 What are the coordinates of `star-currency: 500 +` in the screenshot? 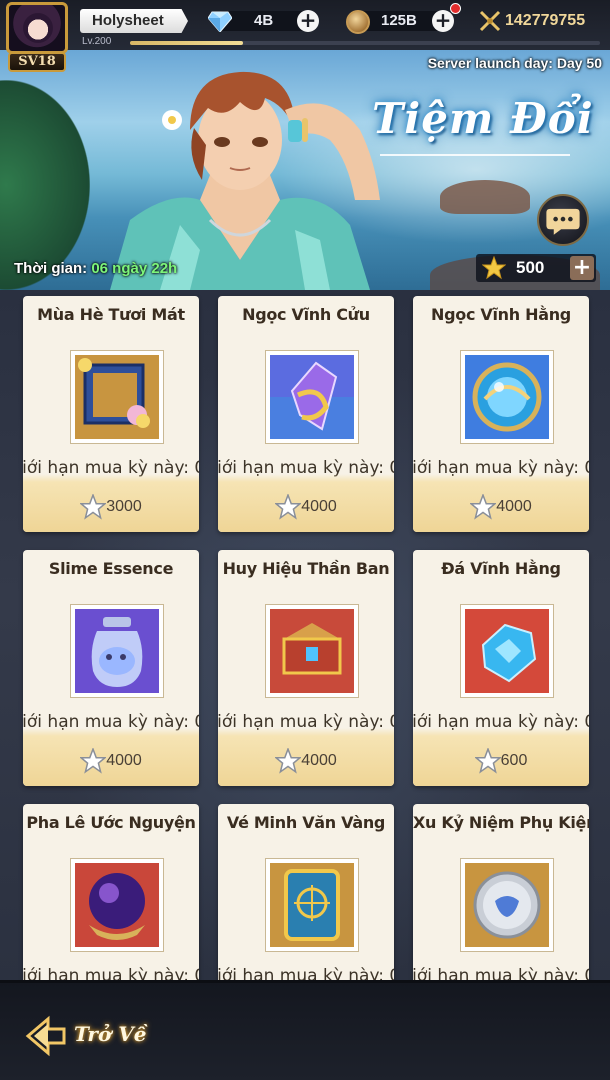 It's located at (536, 268).